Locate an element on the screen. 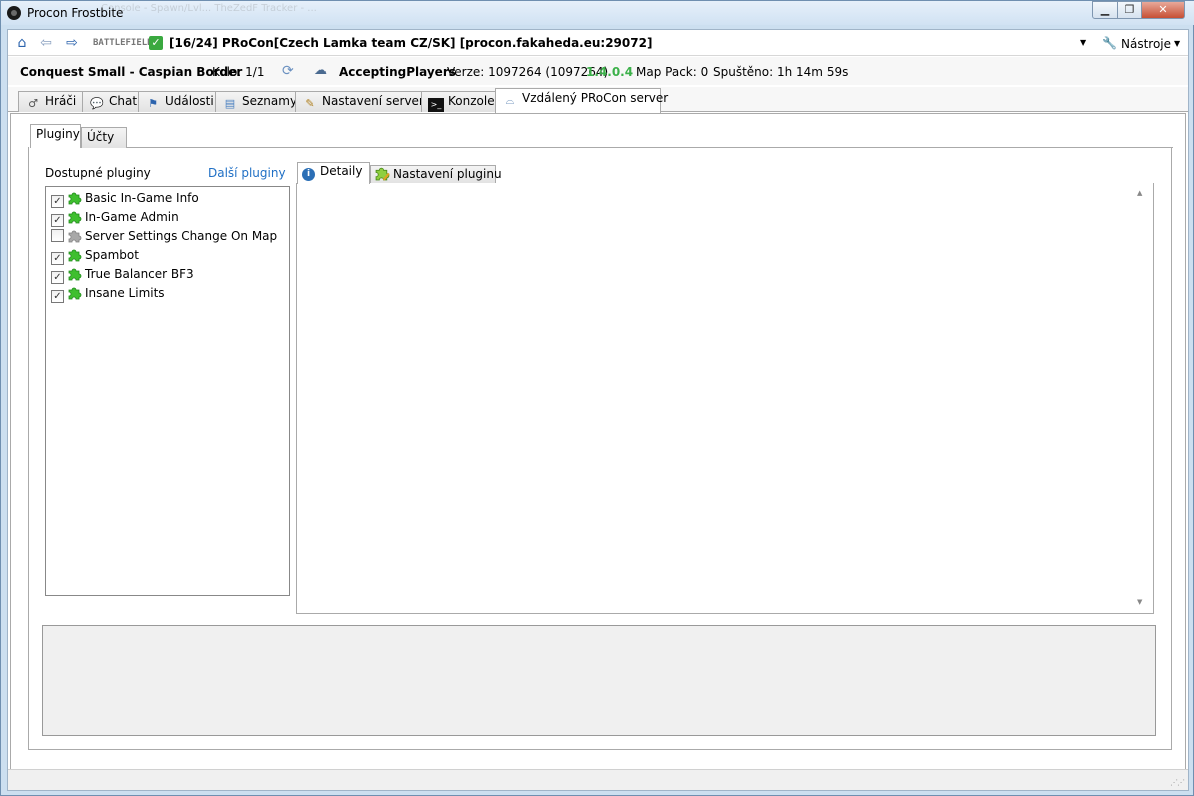 Image resolution: width=1194 pixels, height=796 pixels. server-state-icon: ☁ is located at coordinates (320, 70).